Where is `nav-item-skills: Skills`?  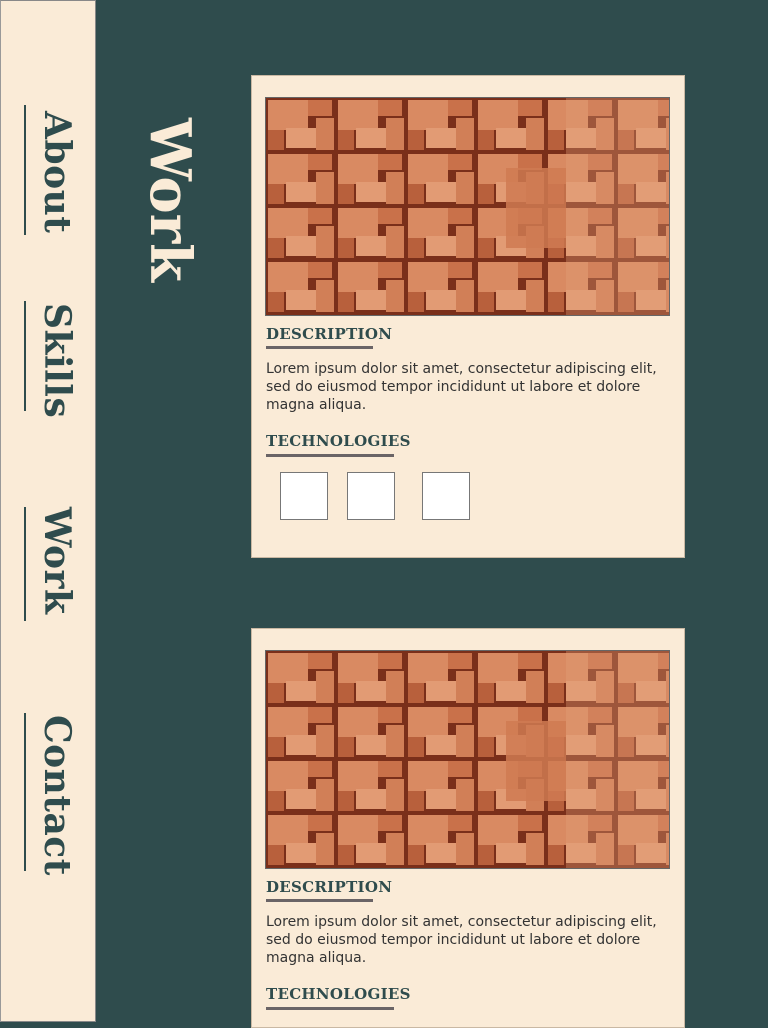 nav-item-skills: Skills is located at coordinates (49, 359).